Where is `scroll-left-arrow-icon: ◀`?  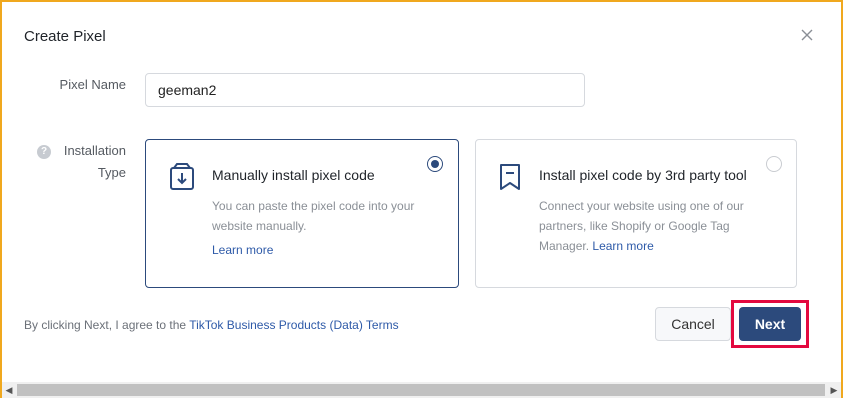
scroll-left-arrow-icon: ◀ is located at coordinates (9, 390).